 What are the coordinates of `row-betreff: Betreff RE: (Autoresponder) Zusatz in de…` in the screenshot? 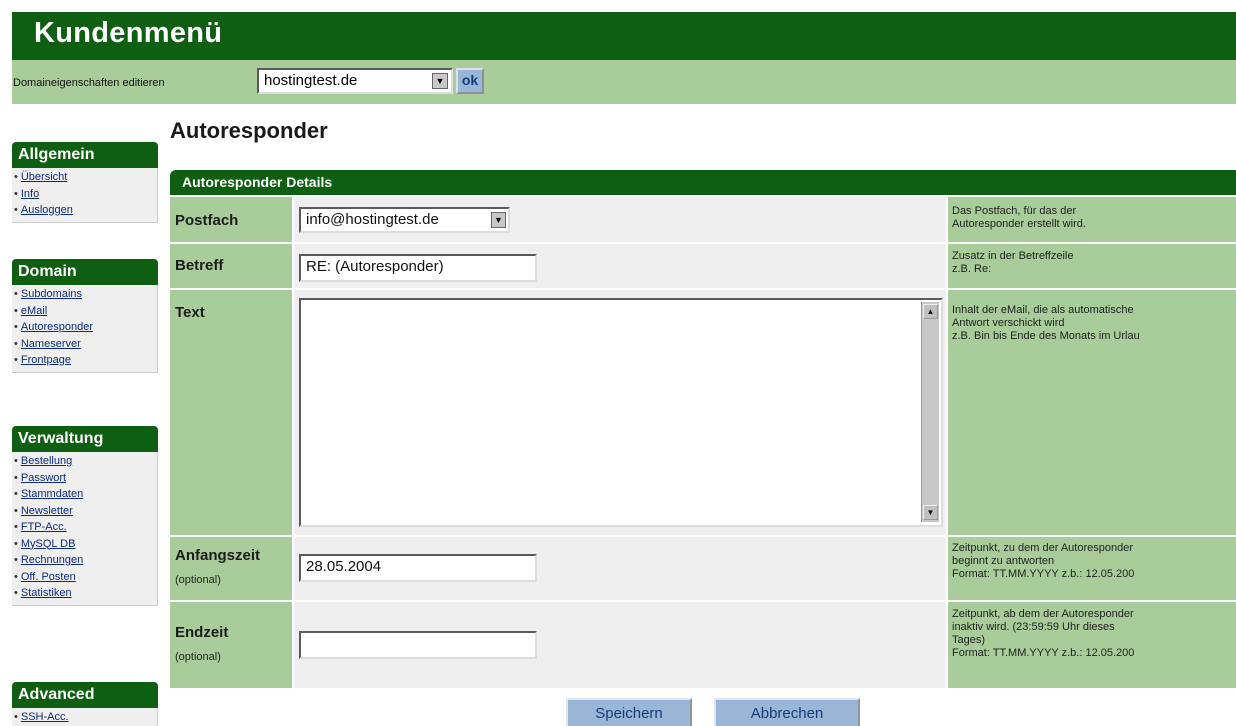 It's located at (703, 266).